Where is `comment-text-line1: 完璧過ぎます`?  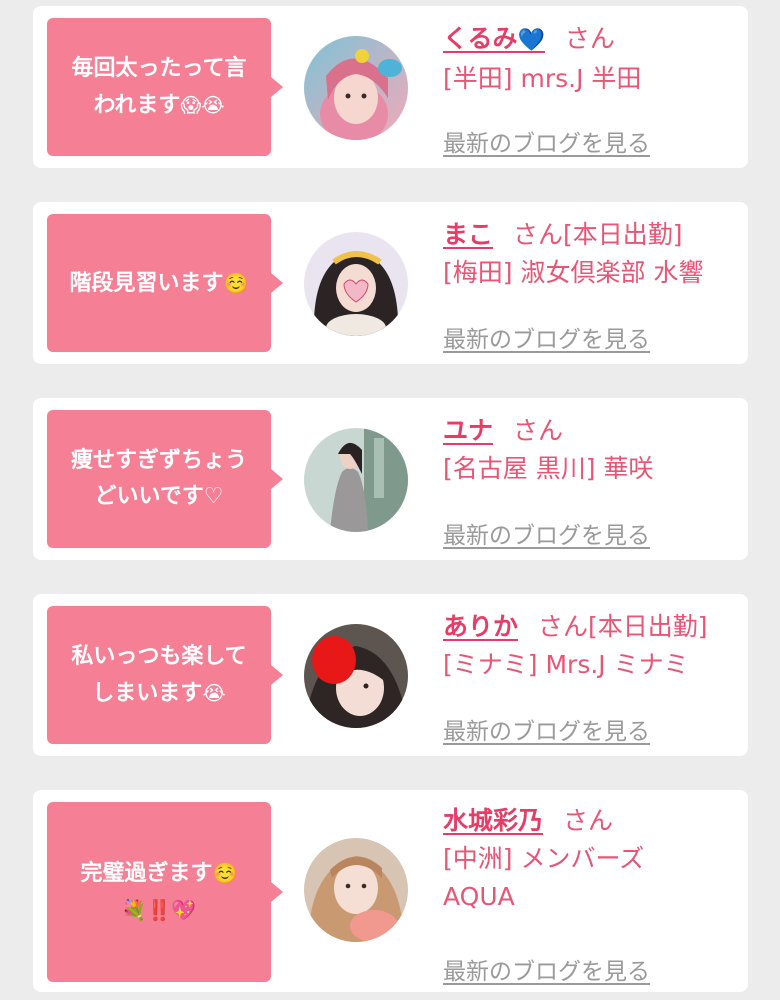 comment-text-line1: 完璧過ぎます is located at coordinates (146, 873).